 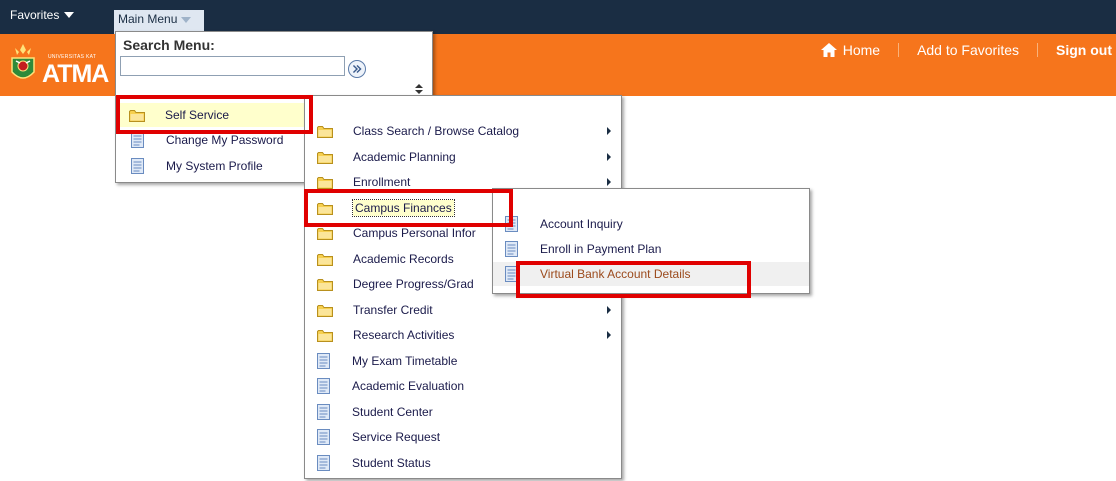 I want to click on favorites-menu-button: Favorites, so click(x=50, y=17).